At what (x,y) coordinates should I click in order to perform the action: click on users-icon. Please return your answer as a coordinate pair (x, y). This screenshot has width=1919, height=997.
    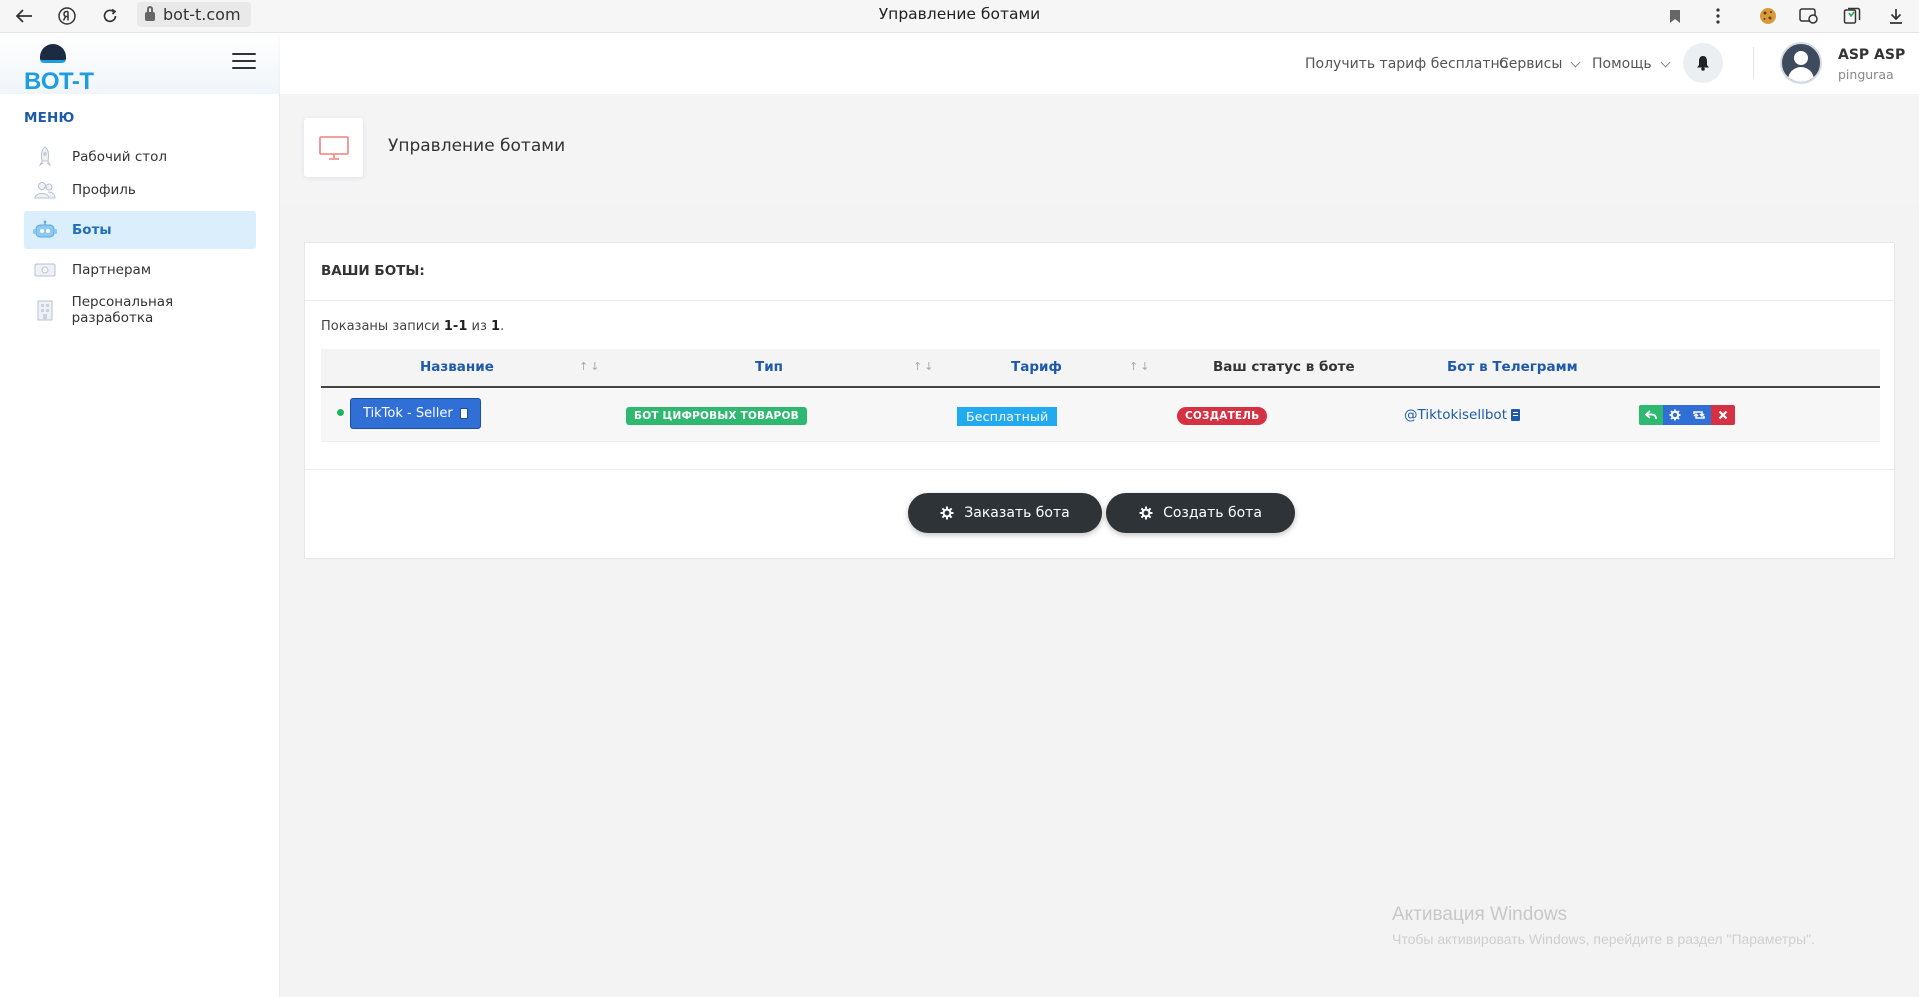
    Looking at the image, I should click on (45, 190).